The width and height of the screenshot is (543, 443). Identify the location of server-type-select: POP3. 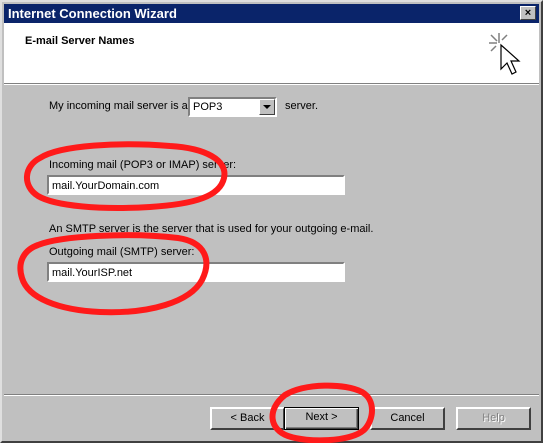
(232, 107).